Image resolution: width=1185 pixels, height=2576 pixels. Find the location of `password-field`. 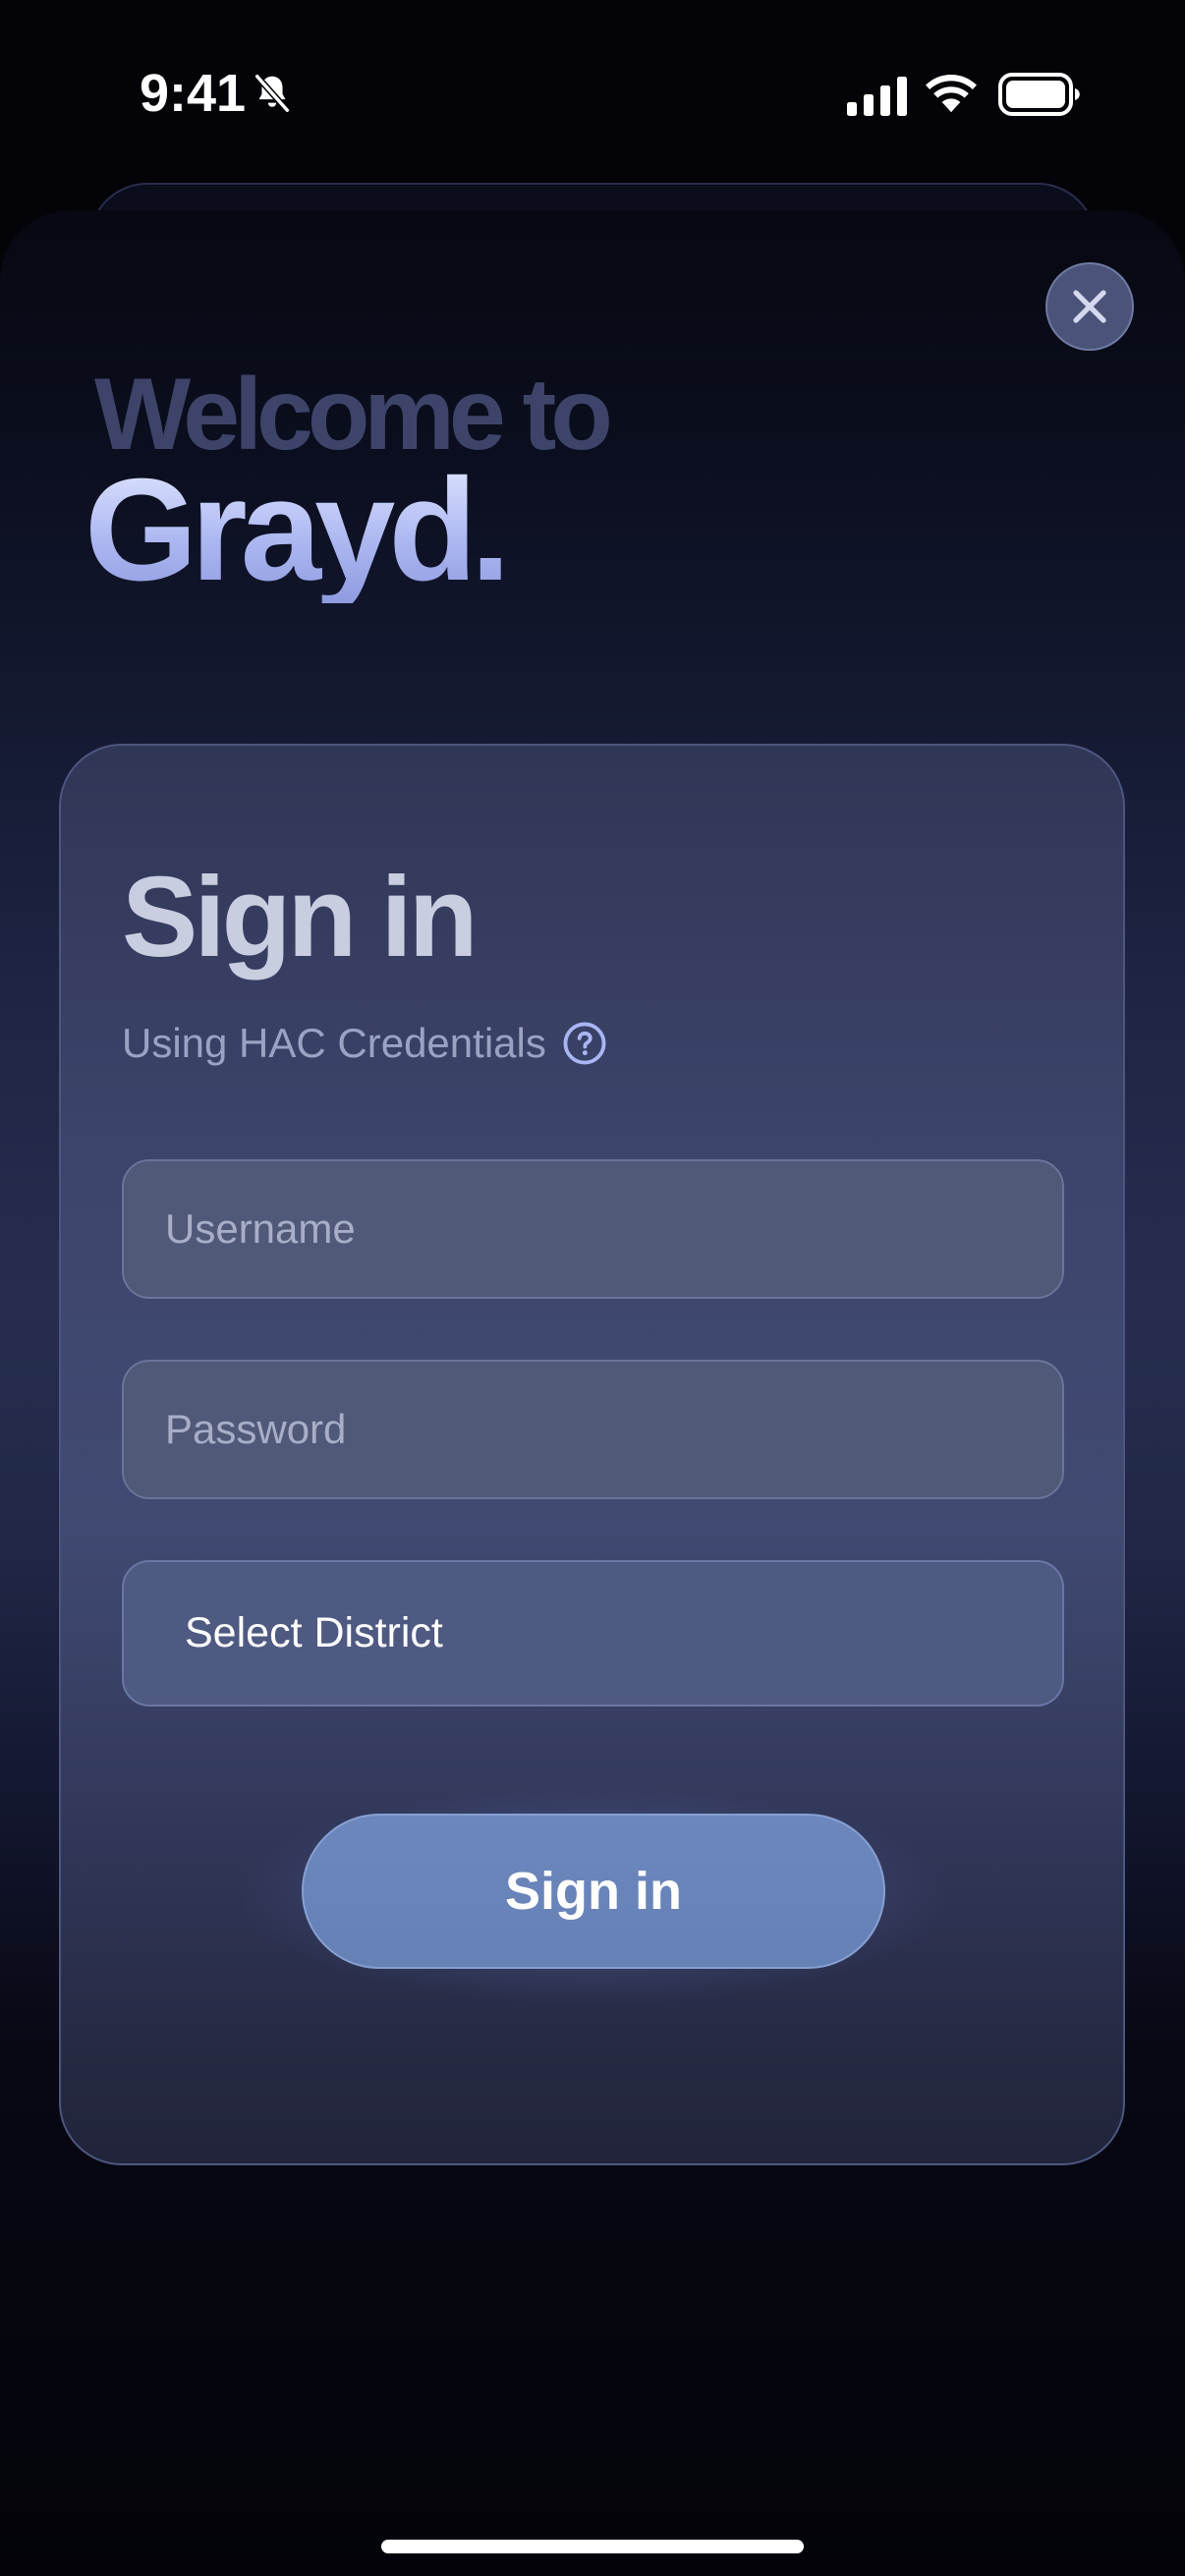

password-field is located at coordinates (593, 1429).